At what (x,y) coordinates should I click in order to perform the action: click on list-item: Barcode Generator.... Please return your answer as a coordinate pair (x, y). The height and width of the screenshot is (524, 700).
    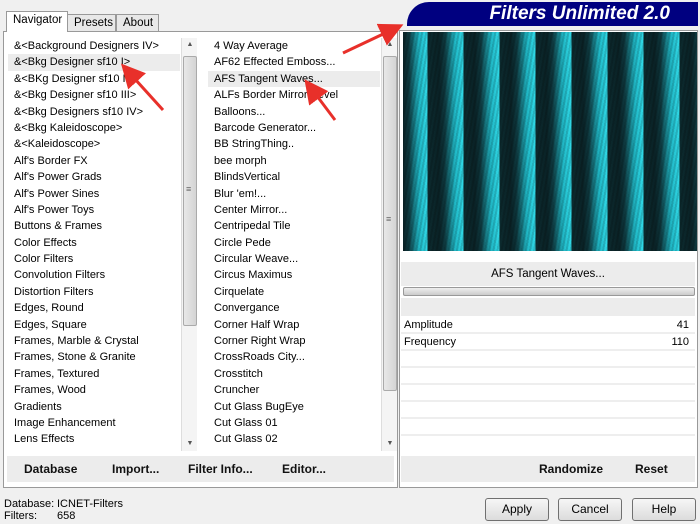
    Looking at the image, I should click on (294, 128).